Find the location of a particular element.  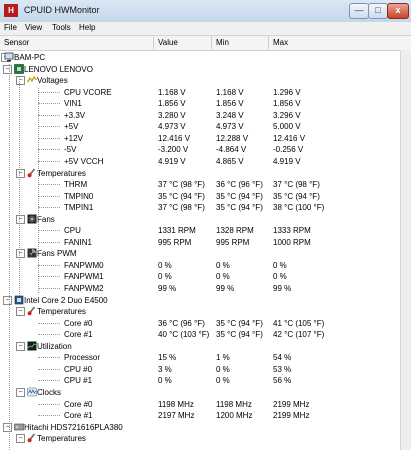

menu-file: File is located at coordinates (10, 27).